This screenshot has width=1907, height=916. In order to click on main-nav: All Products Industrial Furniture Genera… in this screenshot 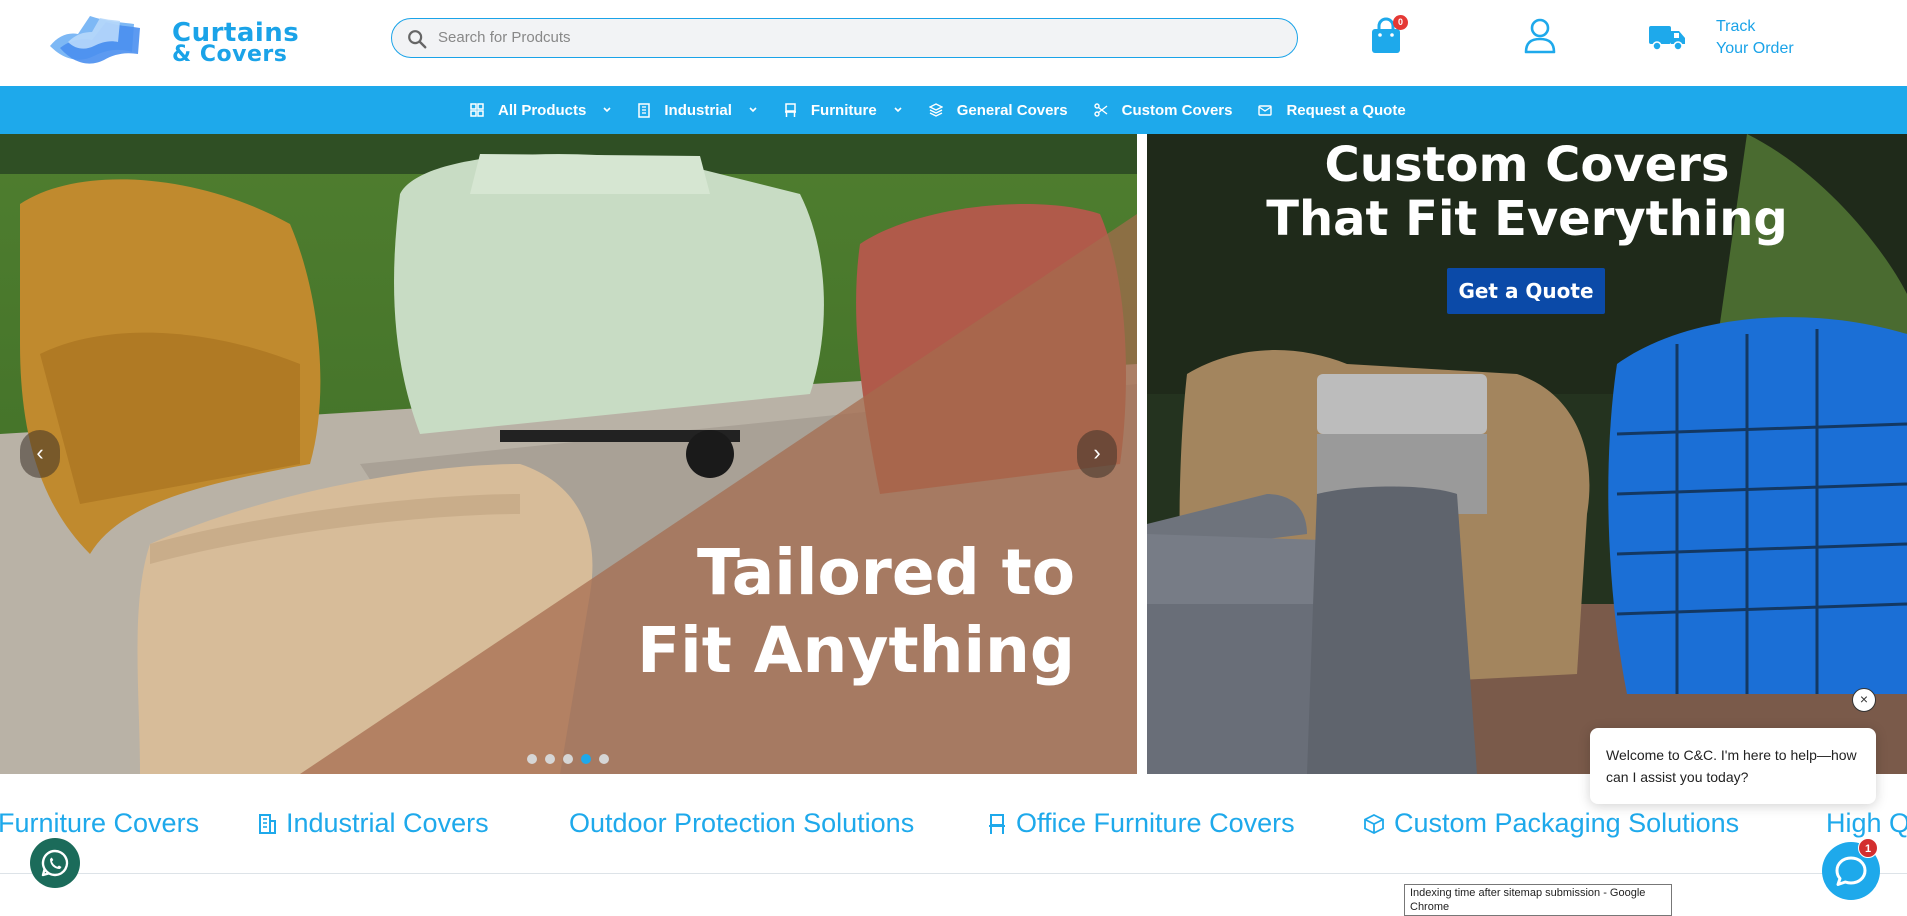, I will do `click(953, 110)`.